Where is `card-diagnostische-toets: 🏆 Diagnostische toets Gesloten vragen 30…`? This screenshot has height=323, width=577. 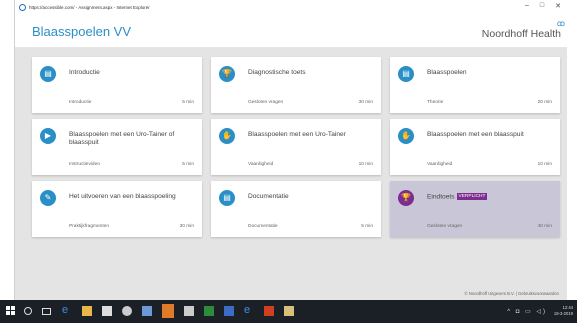
card-diagnostische-toets: 🏆 Diagnostische toets Gesloten vragen 30… is located at coordinates (296, 85).